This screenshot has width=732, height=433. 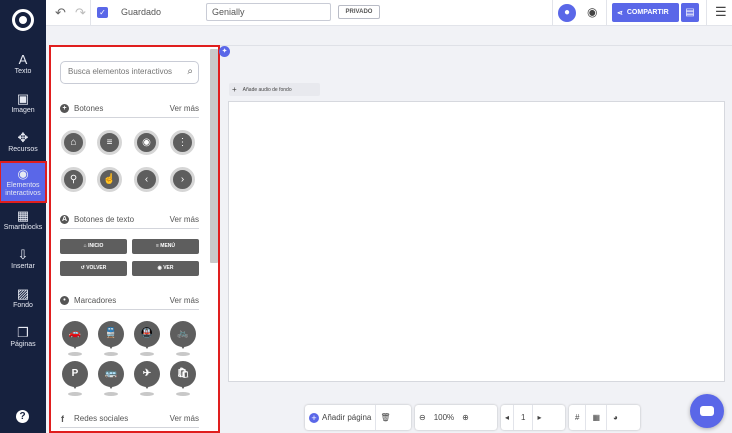 What do you see at coordinates (75, 375) in the screenshot?
I see `parking-icon: P` at bounding box center [75, 375].